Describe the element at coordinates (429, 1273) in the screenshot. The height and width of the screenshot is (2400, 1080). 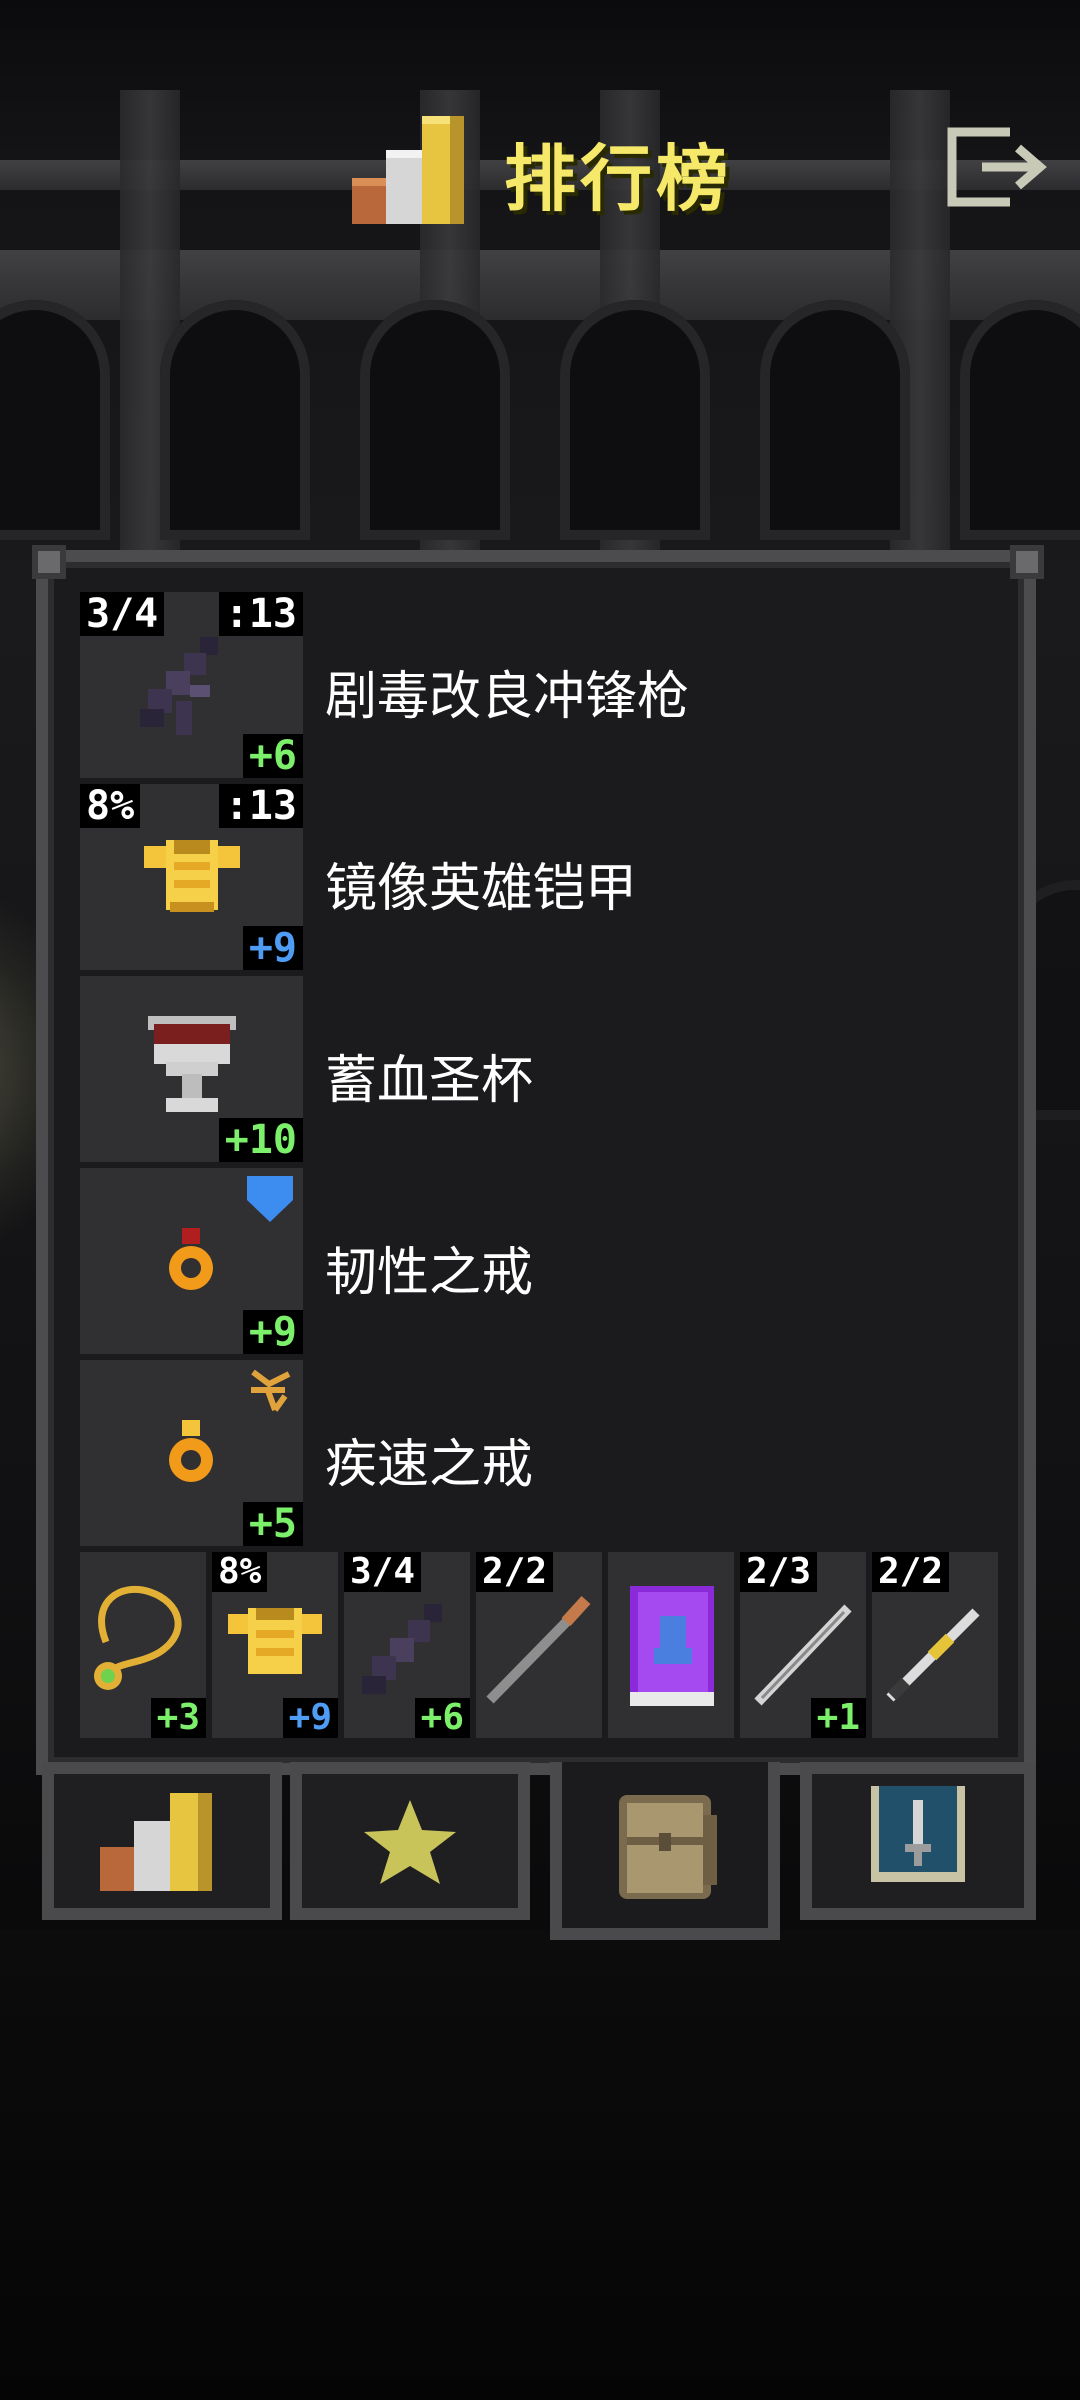
I see `item-name: 韧性之戒` at that location.